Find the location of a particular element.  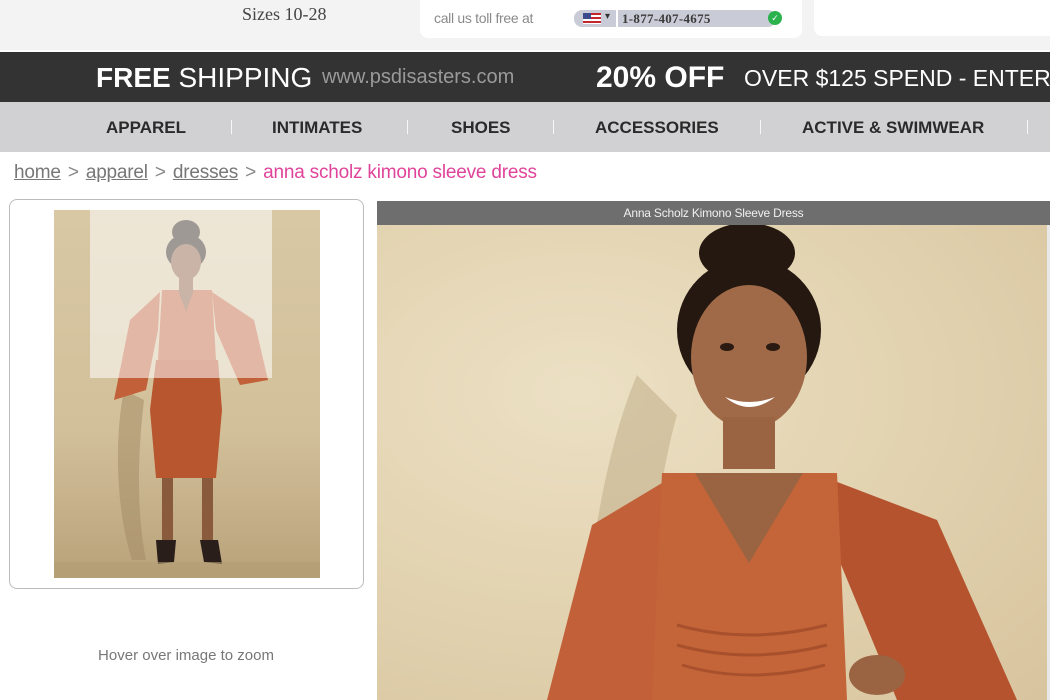

breadcrumb-dresses: dresses is located at coordinates (205, 172).